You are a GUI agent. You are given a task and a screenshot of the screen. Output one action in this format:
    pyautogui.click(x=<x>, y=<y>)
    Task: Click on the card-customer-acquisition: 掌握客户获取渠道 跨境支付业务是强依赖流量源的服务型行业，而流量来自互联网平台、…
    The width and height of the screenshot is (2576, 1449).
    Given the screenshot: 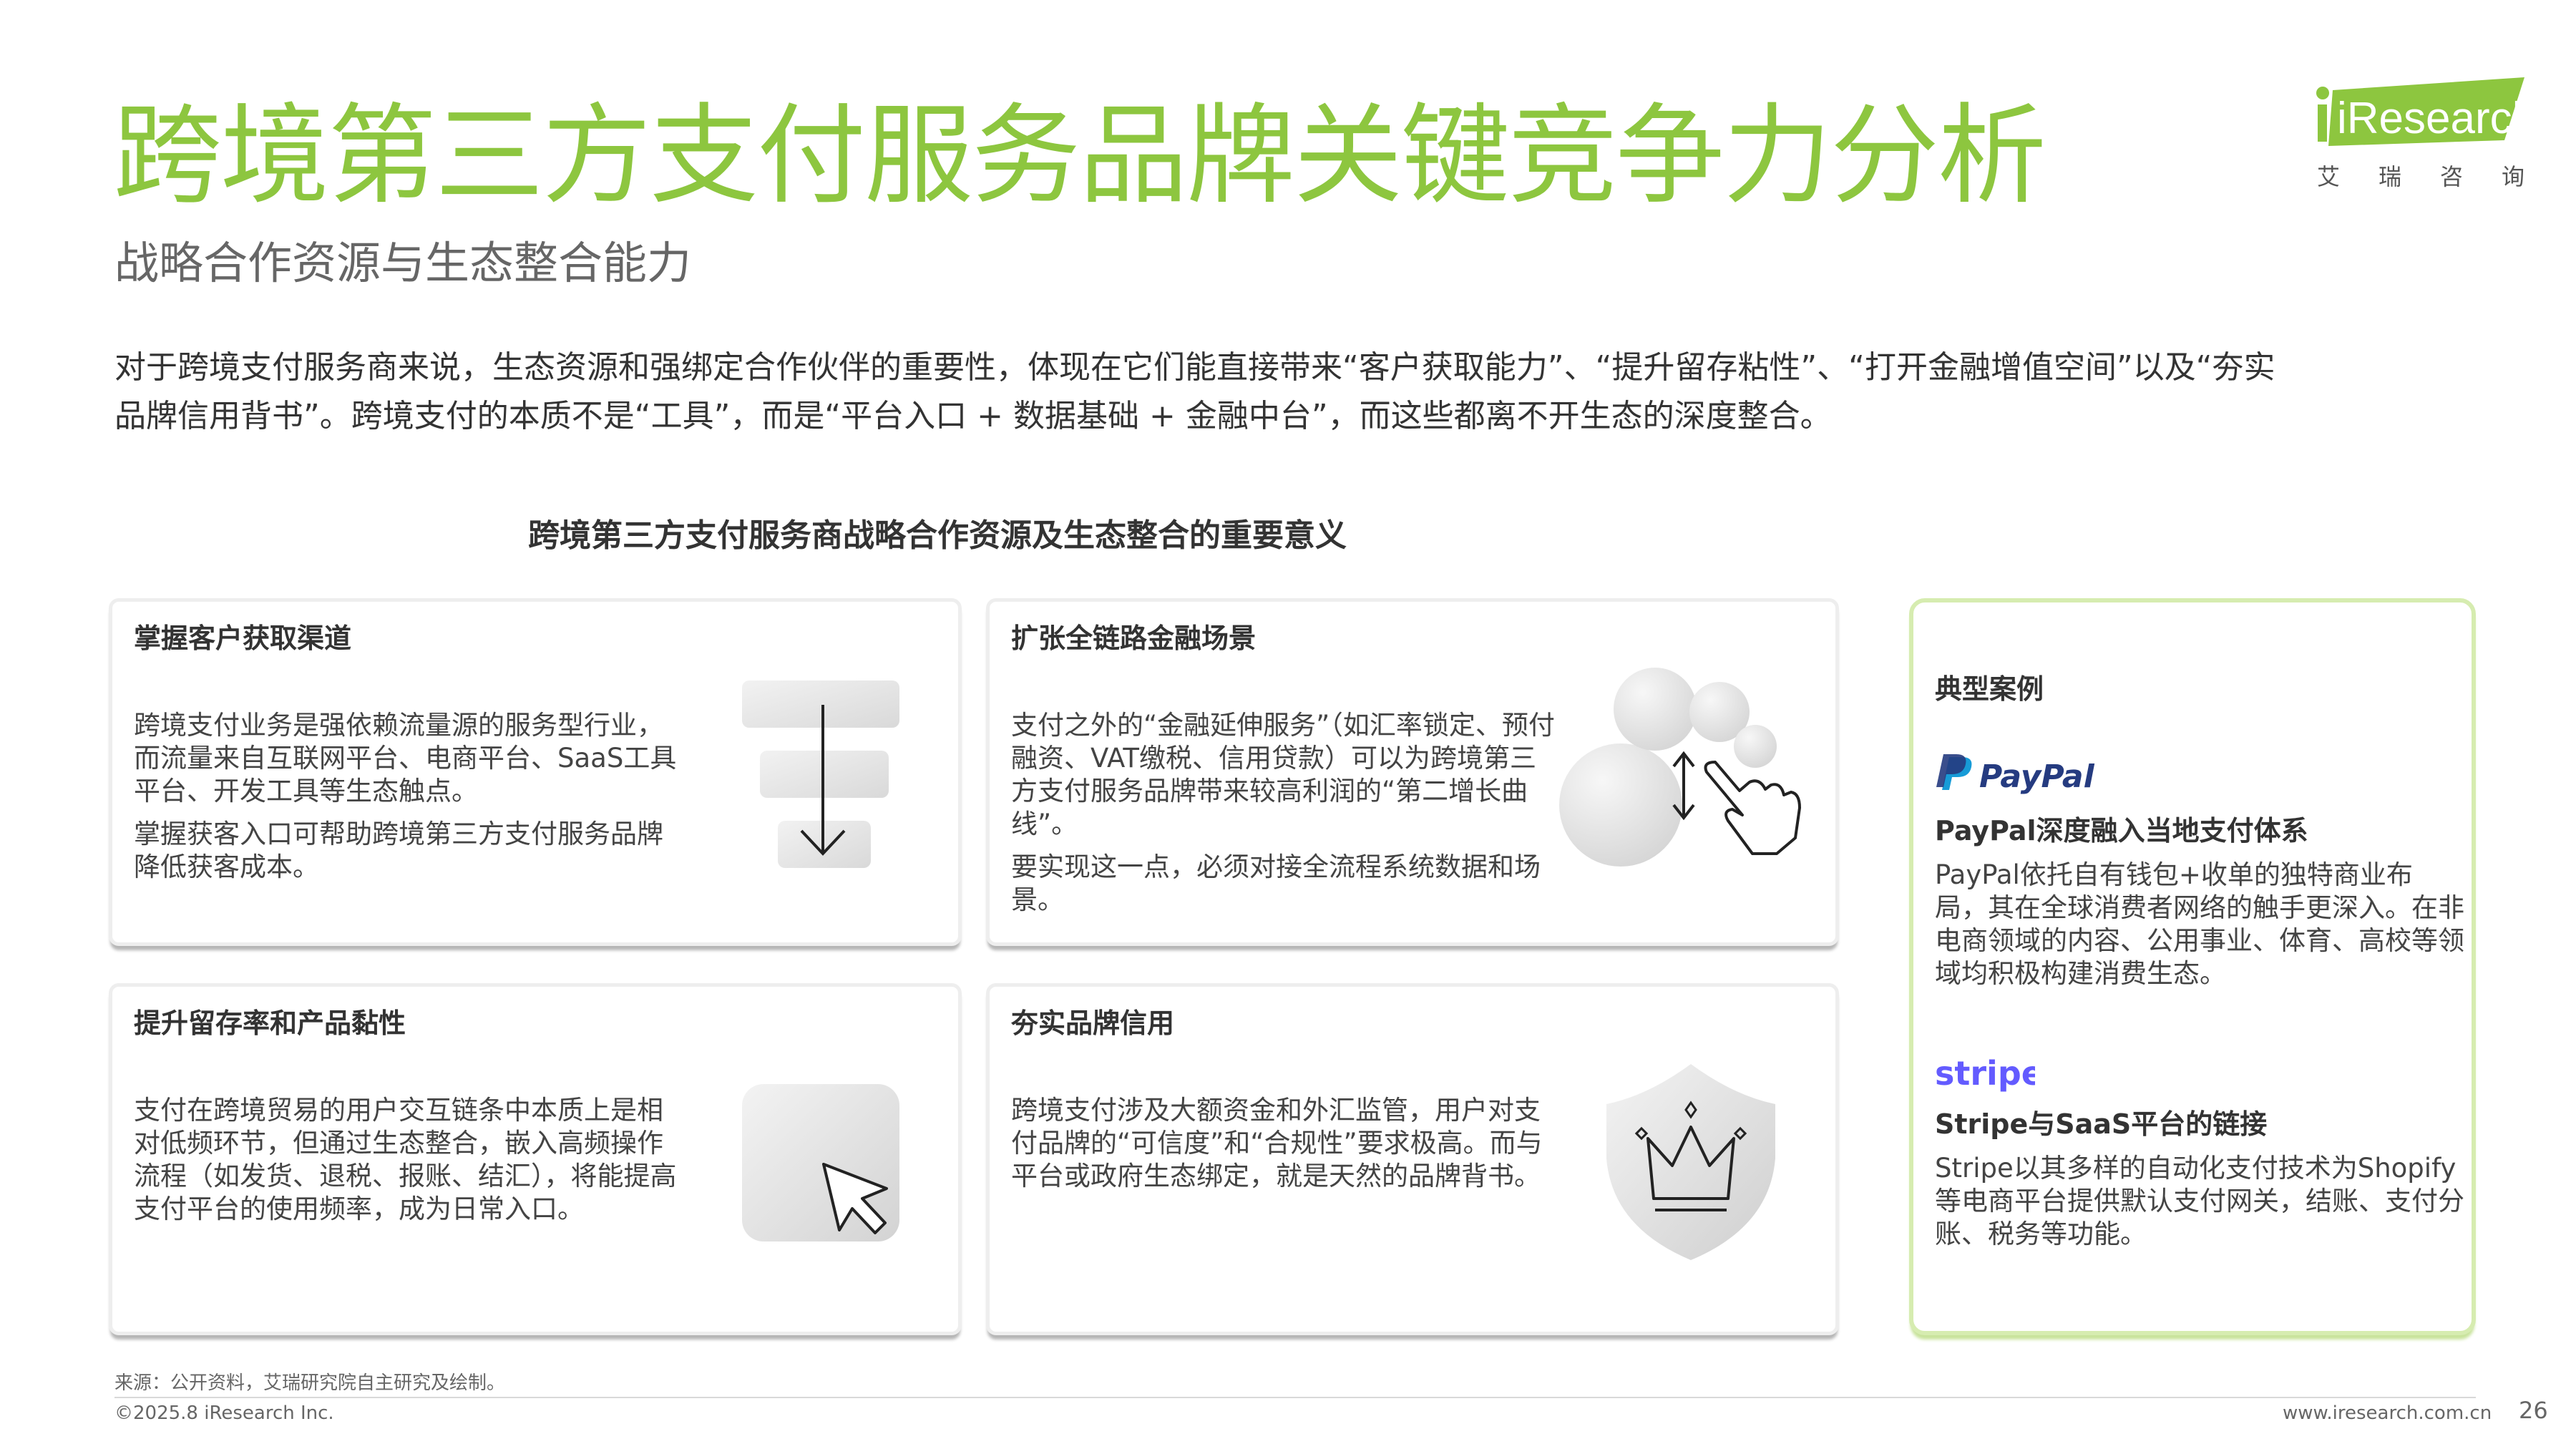 What is the action you would take?
    pyautogui.click(x=535, y=772)
    